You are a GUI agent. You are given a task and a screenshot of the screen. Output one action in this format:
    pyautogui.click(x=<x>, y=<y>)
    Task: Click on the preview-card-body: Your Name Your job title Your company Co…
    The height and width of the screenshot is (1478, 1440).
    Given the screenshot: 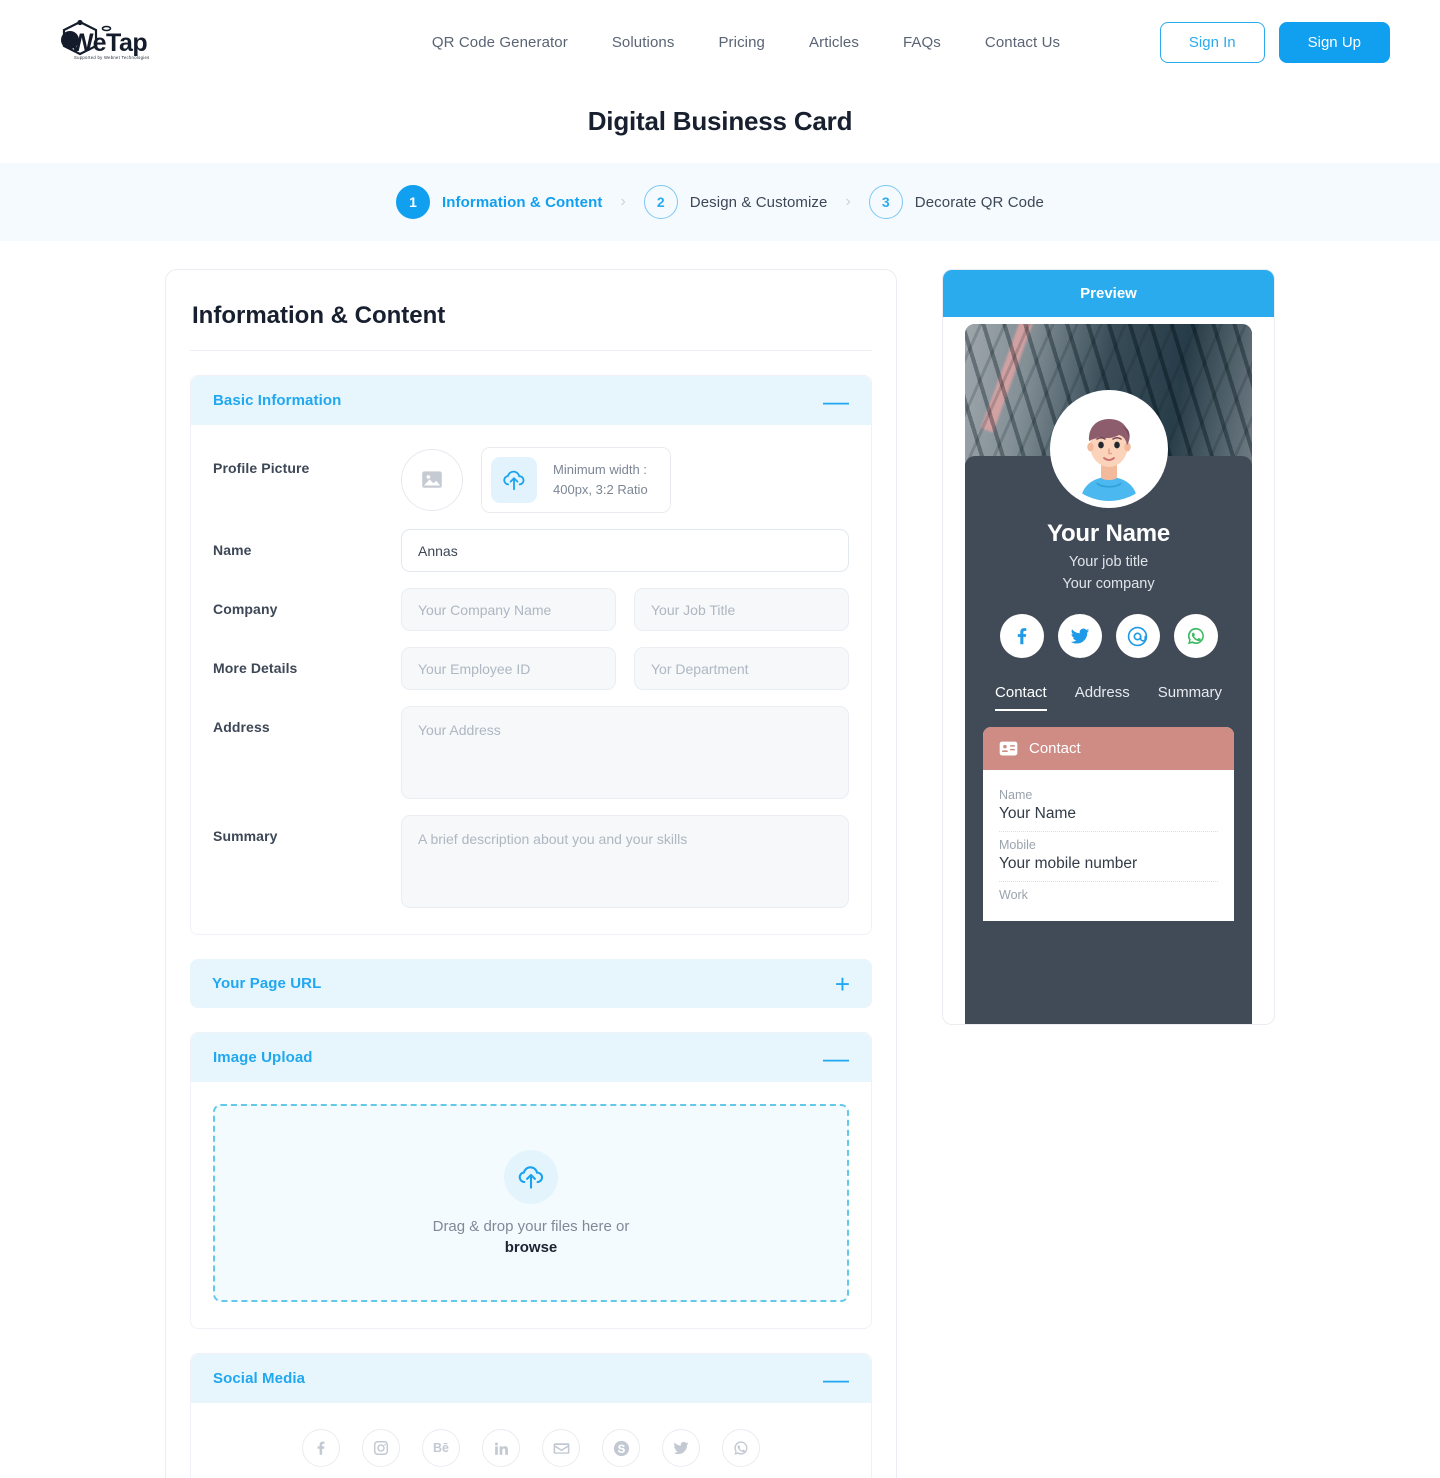 What is the action you would take?
    pyautogui.click(x=1108, y=703)
    